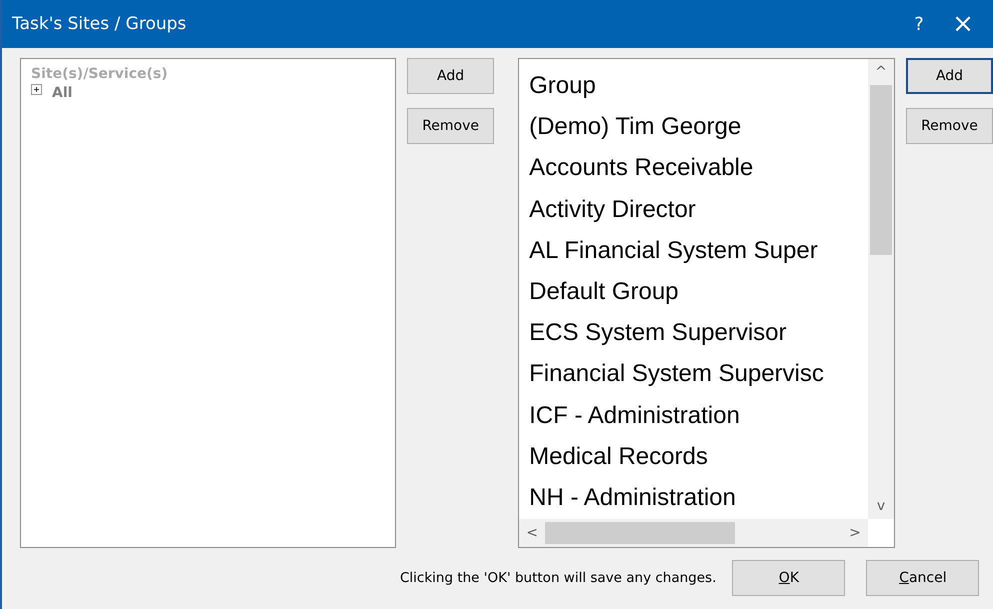 The width and height of the screenshot is (993, 609). I want to click on list-item: Default Group, so click(698, 291).